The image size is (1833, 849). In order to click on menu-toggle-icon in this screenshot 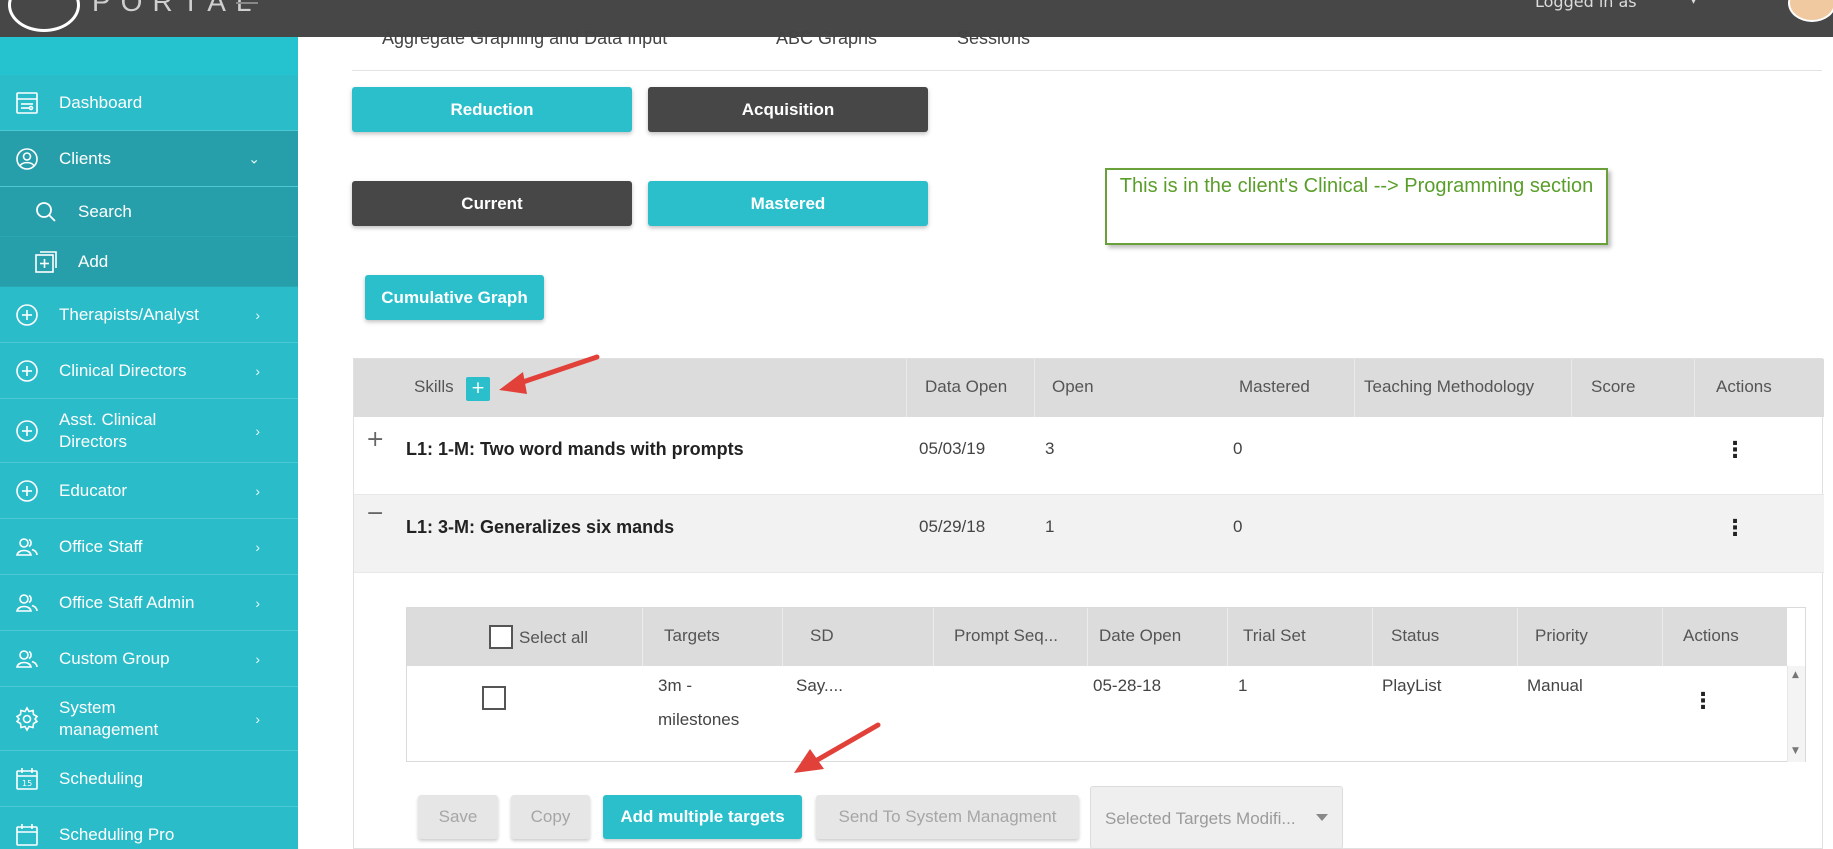, I will do `click(247, 2)`.